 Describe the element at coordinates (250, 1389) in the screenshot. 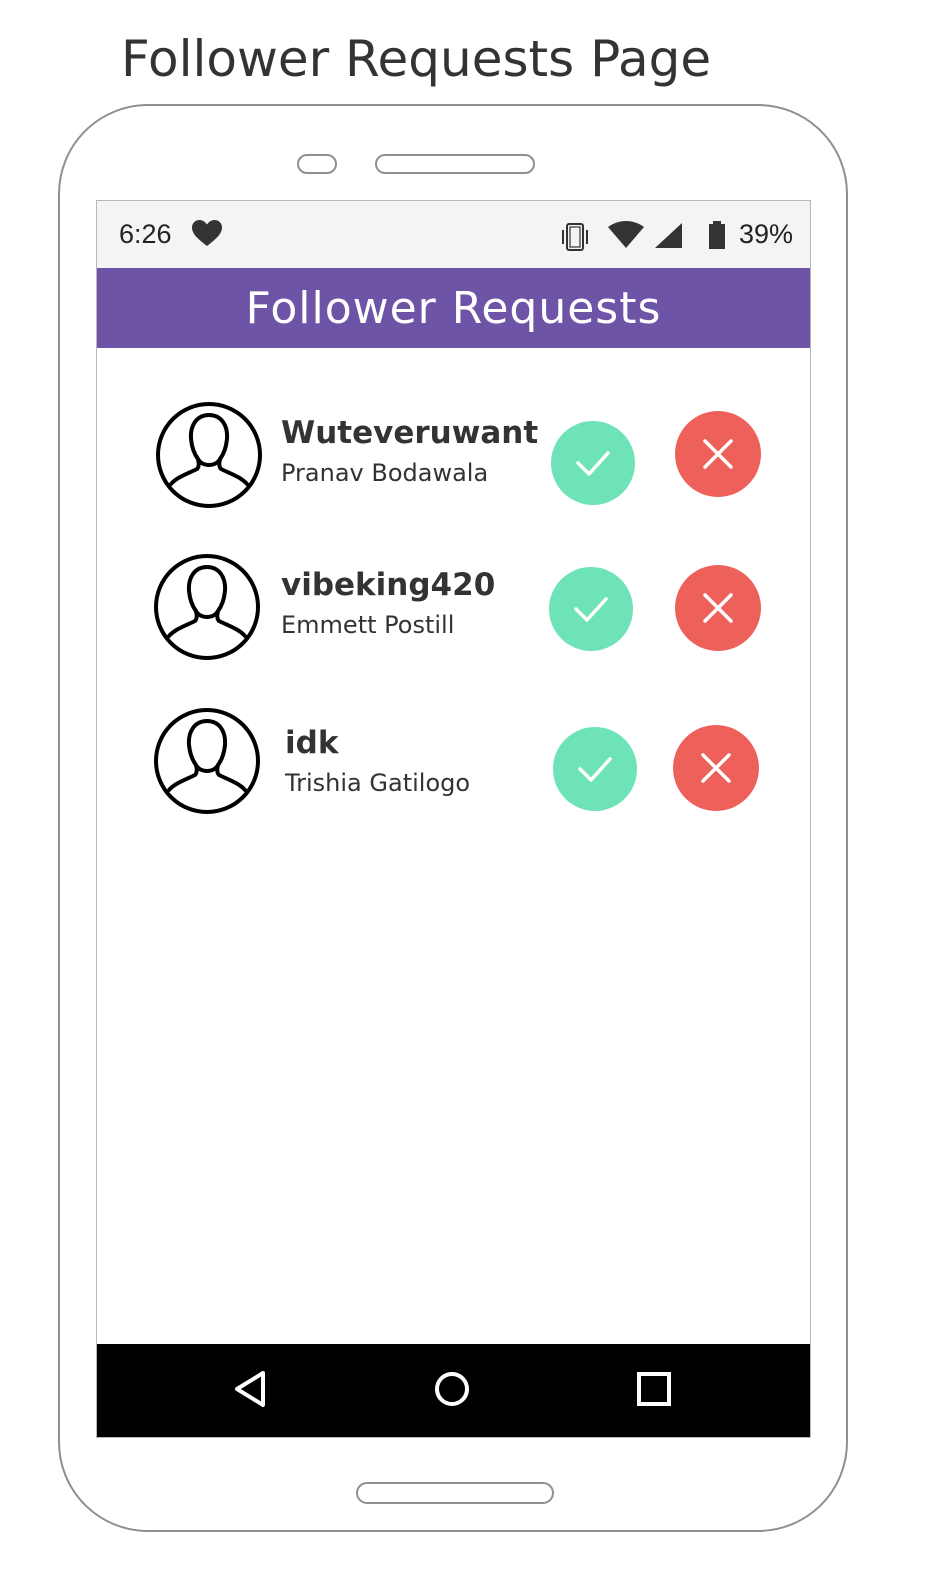

I see `back-icon` at that location.